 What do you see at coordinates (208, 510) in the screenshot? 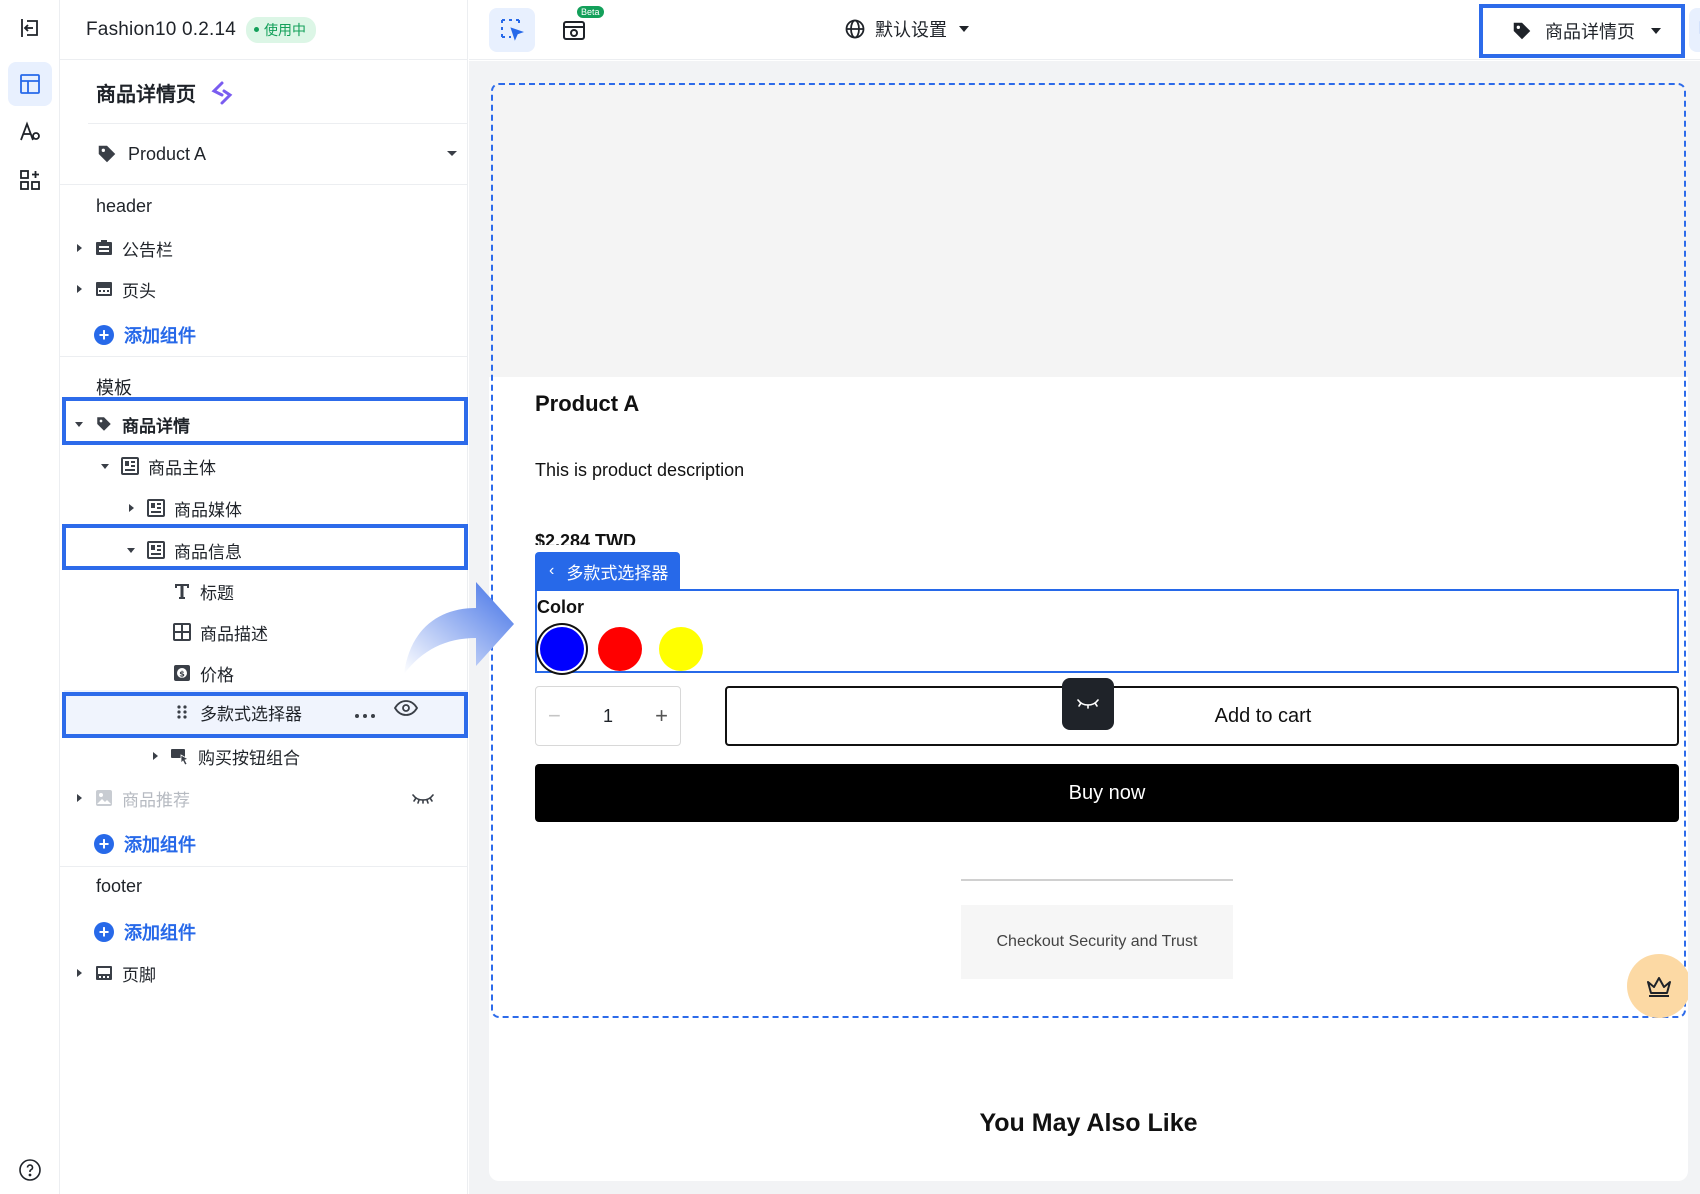
I see `tree-item-label: 商品媒体` at bounding box center [208, 510].